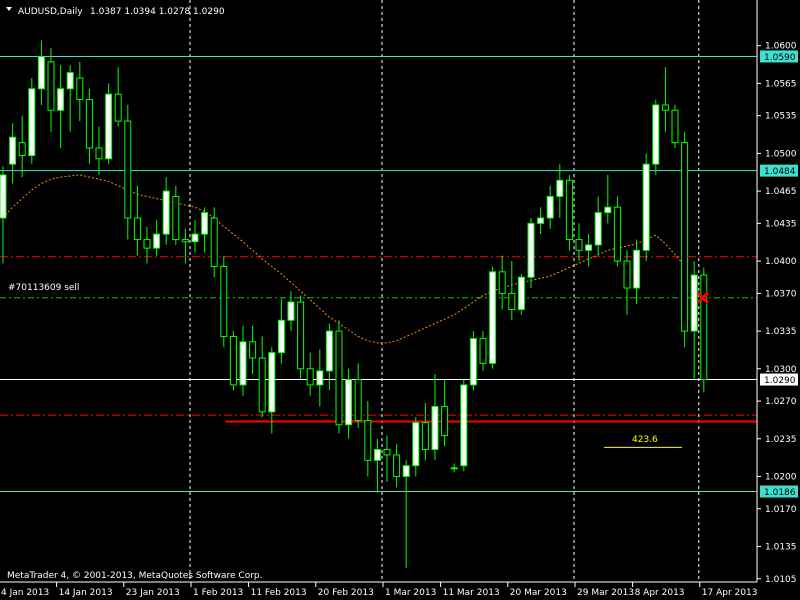 The width and height of the screenshot is (800, 600). Describe the element at coordinates (781, 84) in the screenshot. I see `price-tick-label: 1.0565` at that location.